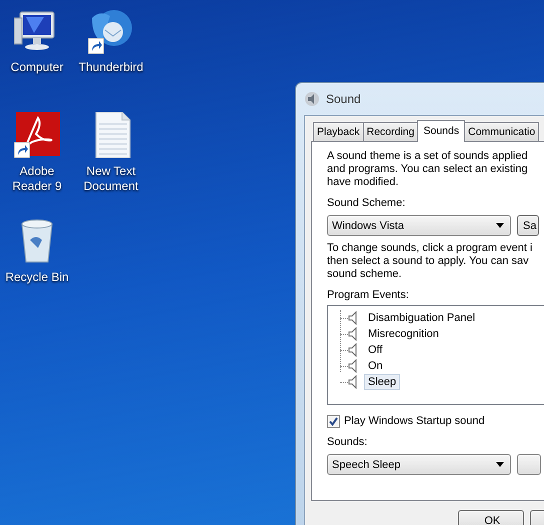 Image resolution: width=544 pixels, height=525 pixels. I want to click on save-button: Sa, so click(528, 225).